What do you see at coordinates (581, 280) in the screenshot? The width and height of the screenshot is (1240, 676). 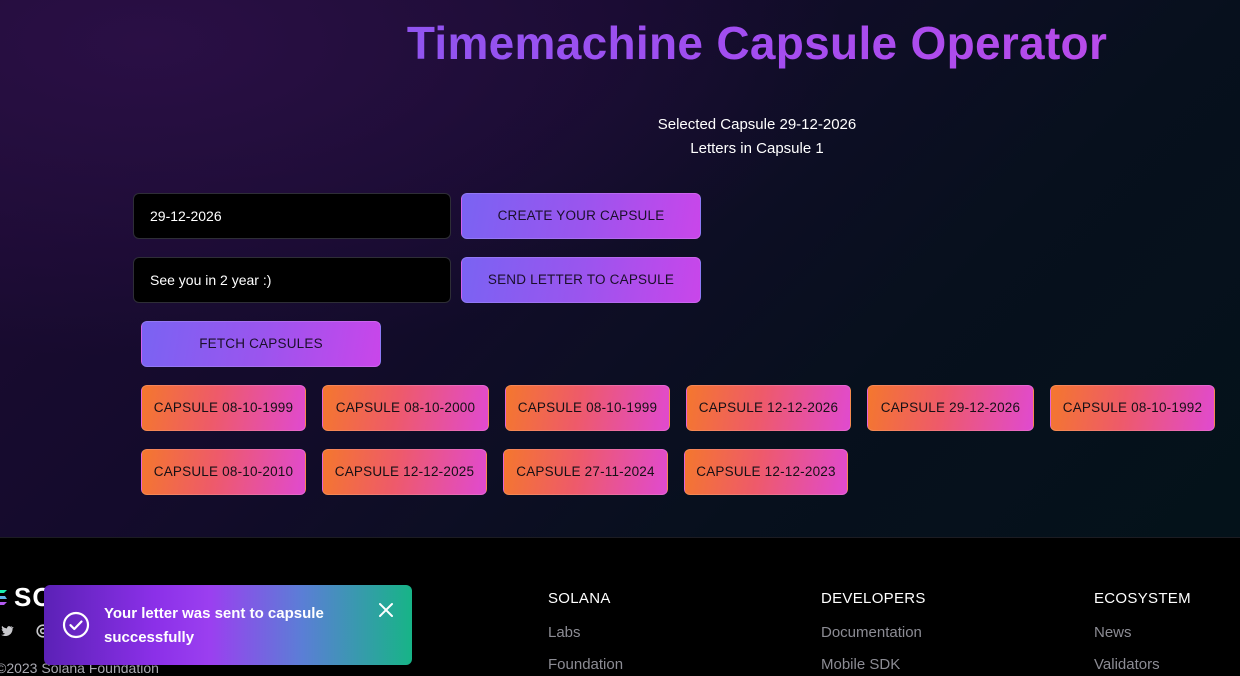 I see `send-letter-button: SEND LETTER TO CAPSULE` at bounding box center [581, 280].